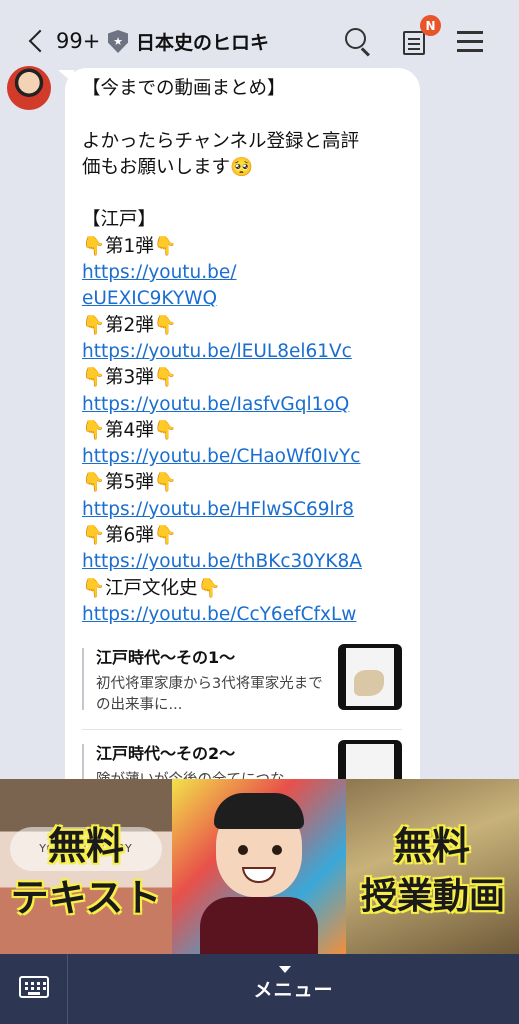 This screenshot has height=1024, width=519. Describe the element at coordinates (215, 404) in the screenshot. I see `video-link-3: https://youtu.be/IasfvGql1oQ` at that location.